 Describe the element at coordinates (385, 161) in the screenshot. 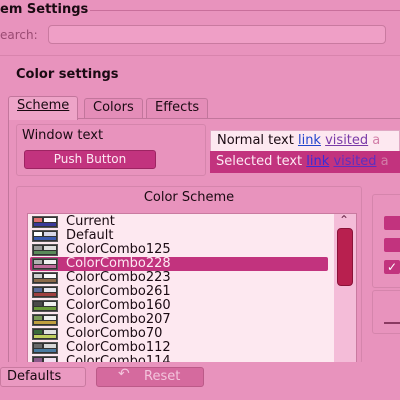

I see `selected-active-link: a` at that location.